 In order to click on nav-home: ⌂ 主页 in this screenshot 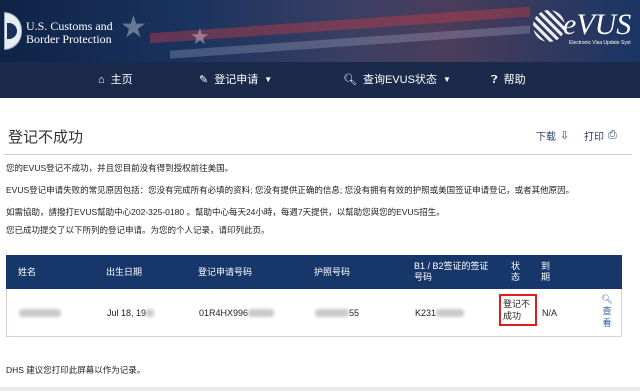, I will do `click(115, 80)`.